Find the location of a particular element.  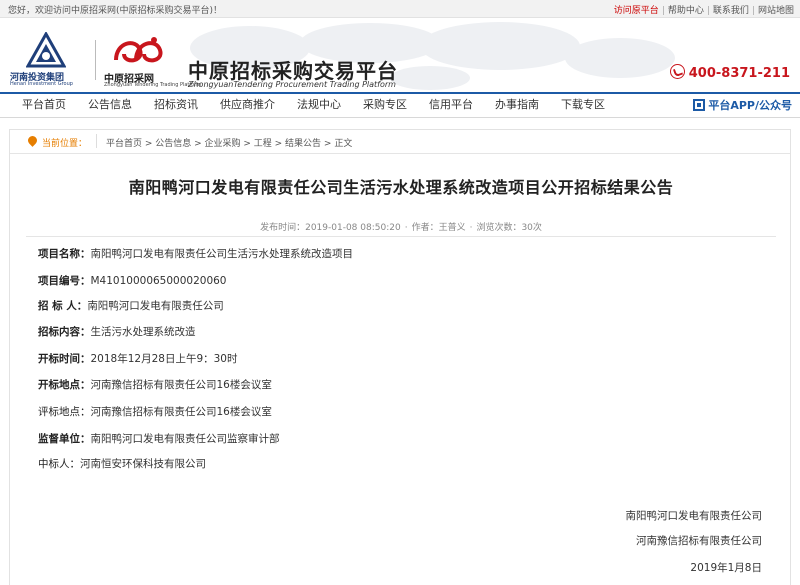

henan-investment-emblem-icon is located at coordinates (46, 50).